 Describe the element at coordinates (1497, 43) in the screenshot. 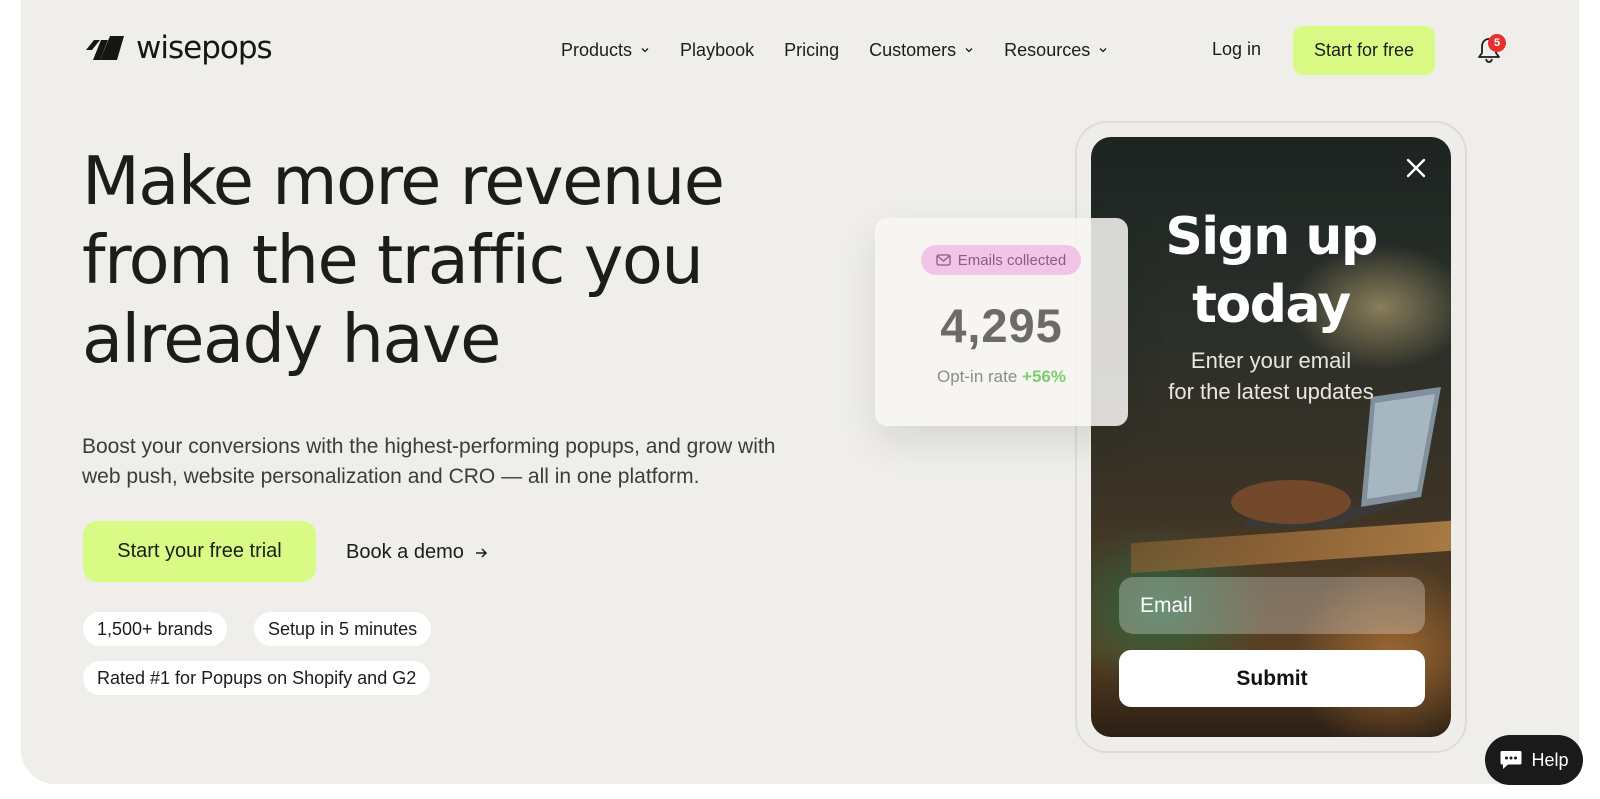

I see `notification-badge: 5` at that location.